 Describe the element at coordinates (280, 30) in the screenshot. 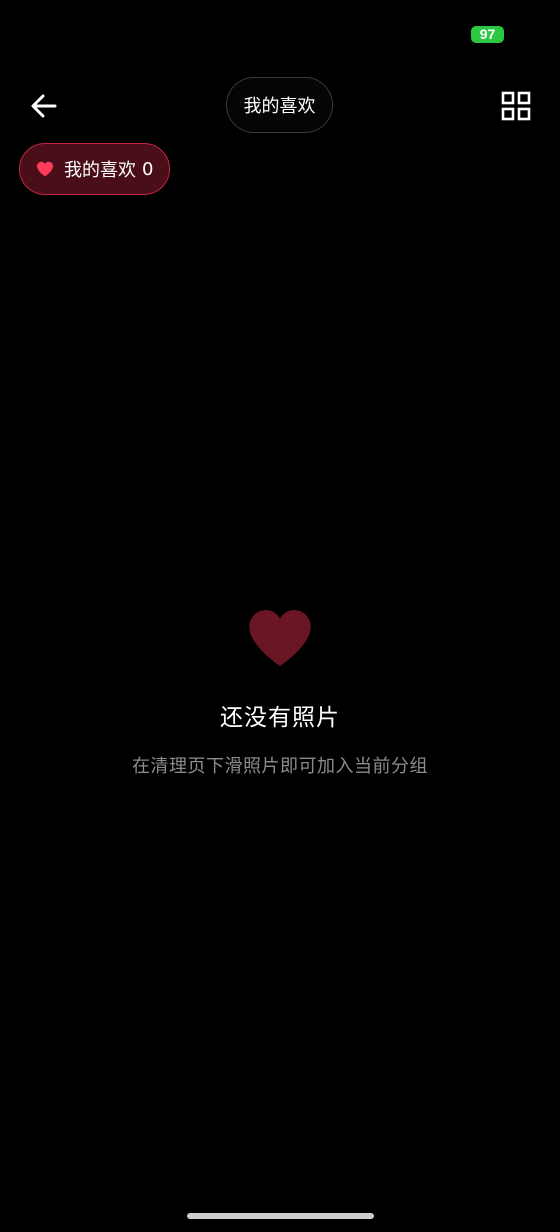

I see `status-bar: 97` at that location.